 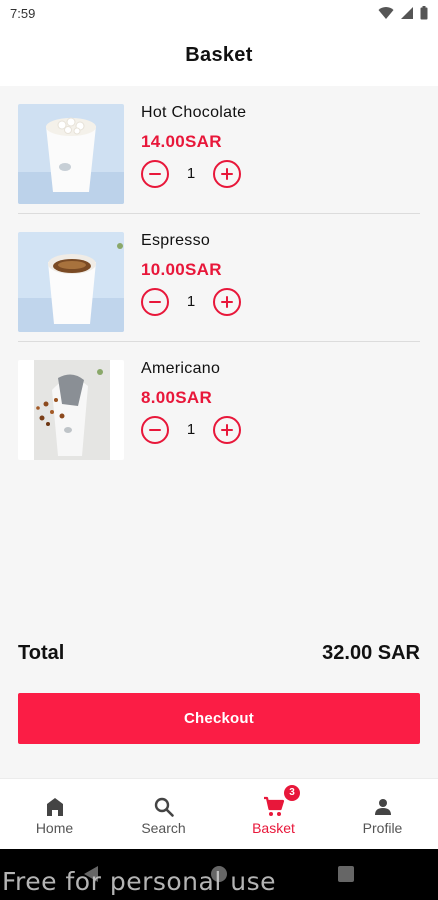 I want to click on nav-item-basket: 3 Basket, so click(x=273, y=814).